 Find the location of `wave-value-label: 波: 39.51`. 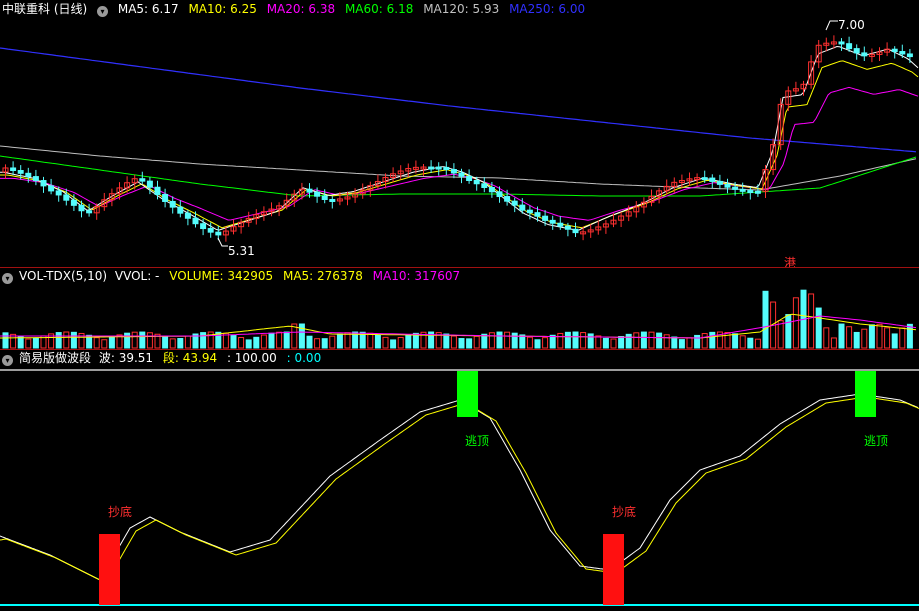

wave-value-label: 波: 39.51 is located at coordinates (126, 358).